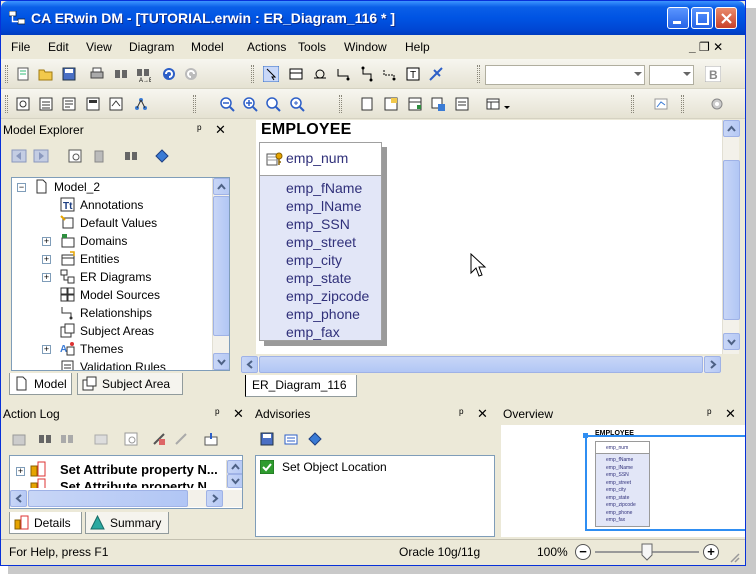 The image size is (756, 574). What do you see at coordinates (99, 156) in the screenshot?
I see `delete-icon` at bounding box center [99, 156].